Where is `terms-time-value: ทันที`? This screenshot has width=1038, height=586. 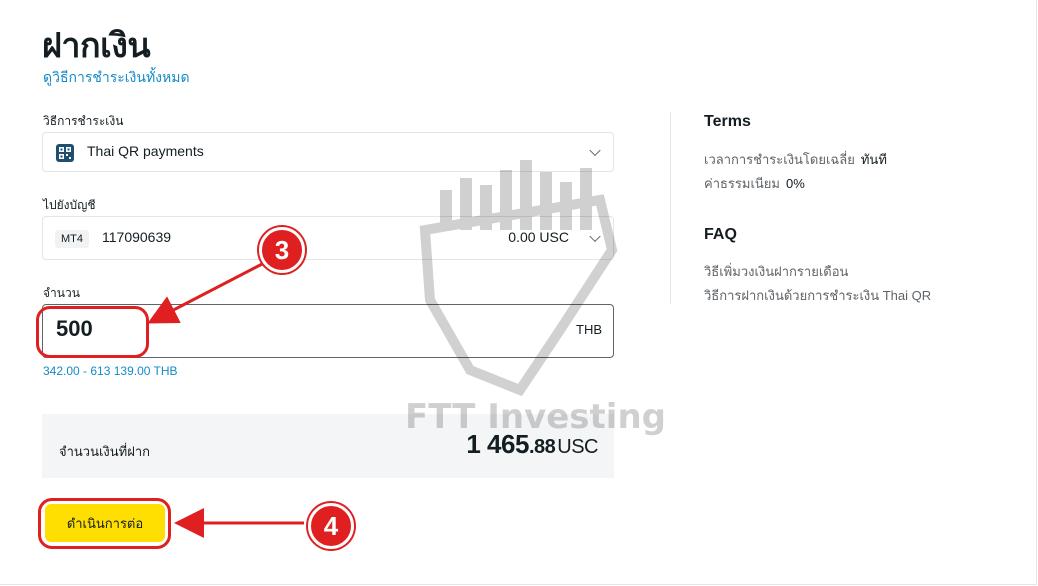
terms-time-value: ทันที is located at coordinates (873, 159).